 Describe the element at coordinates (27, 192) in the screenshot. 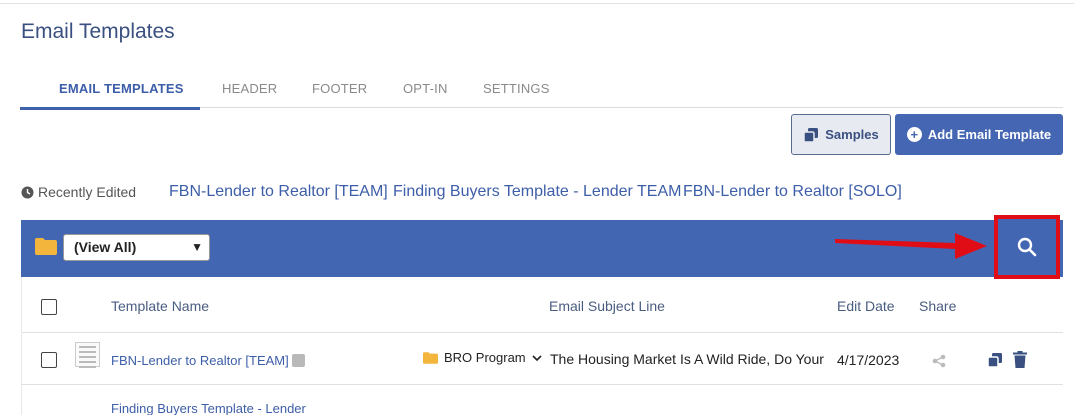

I see `clock-icon` at that location.